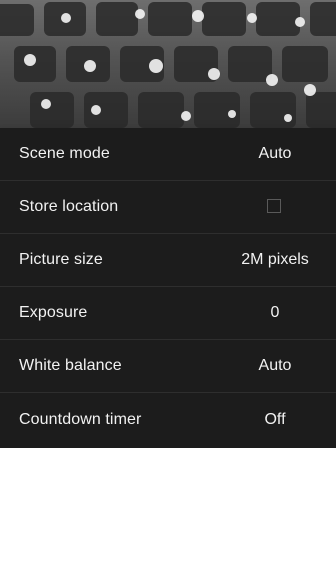 Image resolution: width=336 pixels, height=565 pixels. I want to click on setting-label: Scene mode, so click(64, 153).